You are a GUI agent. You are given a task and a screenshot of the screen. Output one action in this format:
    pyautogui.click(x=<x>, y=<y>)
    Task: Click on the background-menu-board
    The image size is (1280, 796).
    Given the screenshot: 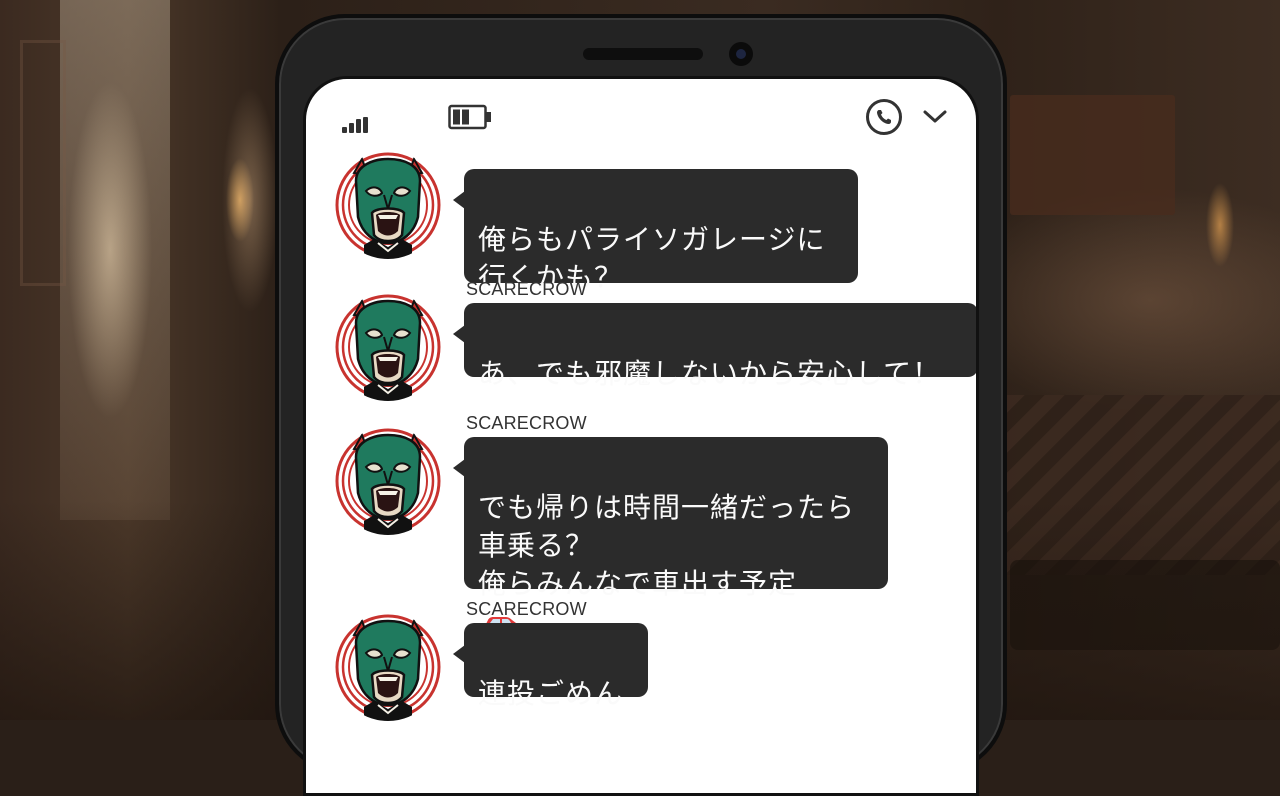 What is the action you would take?
    pyautogui.click(x=1092, y=155)
    